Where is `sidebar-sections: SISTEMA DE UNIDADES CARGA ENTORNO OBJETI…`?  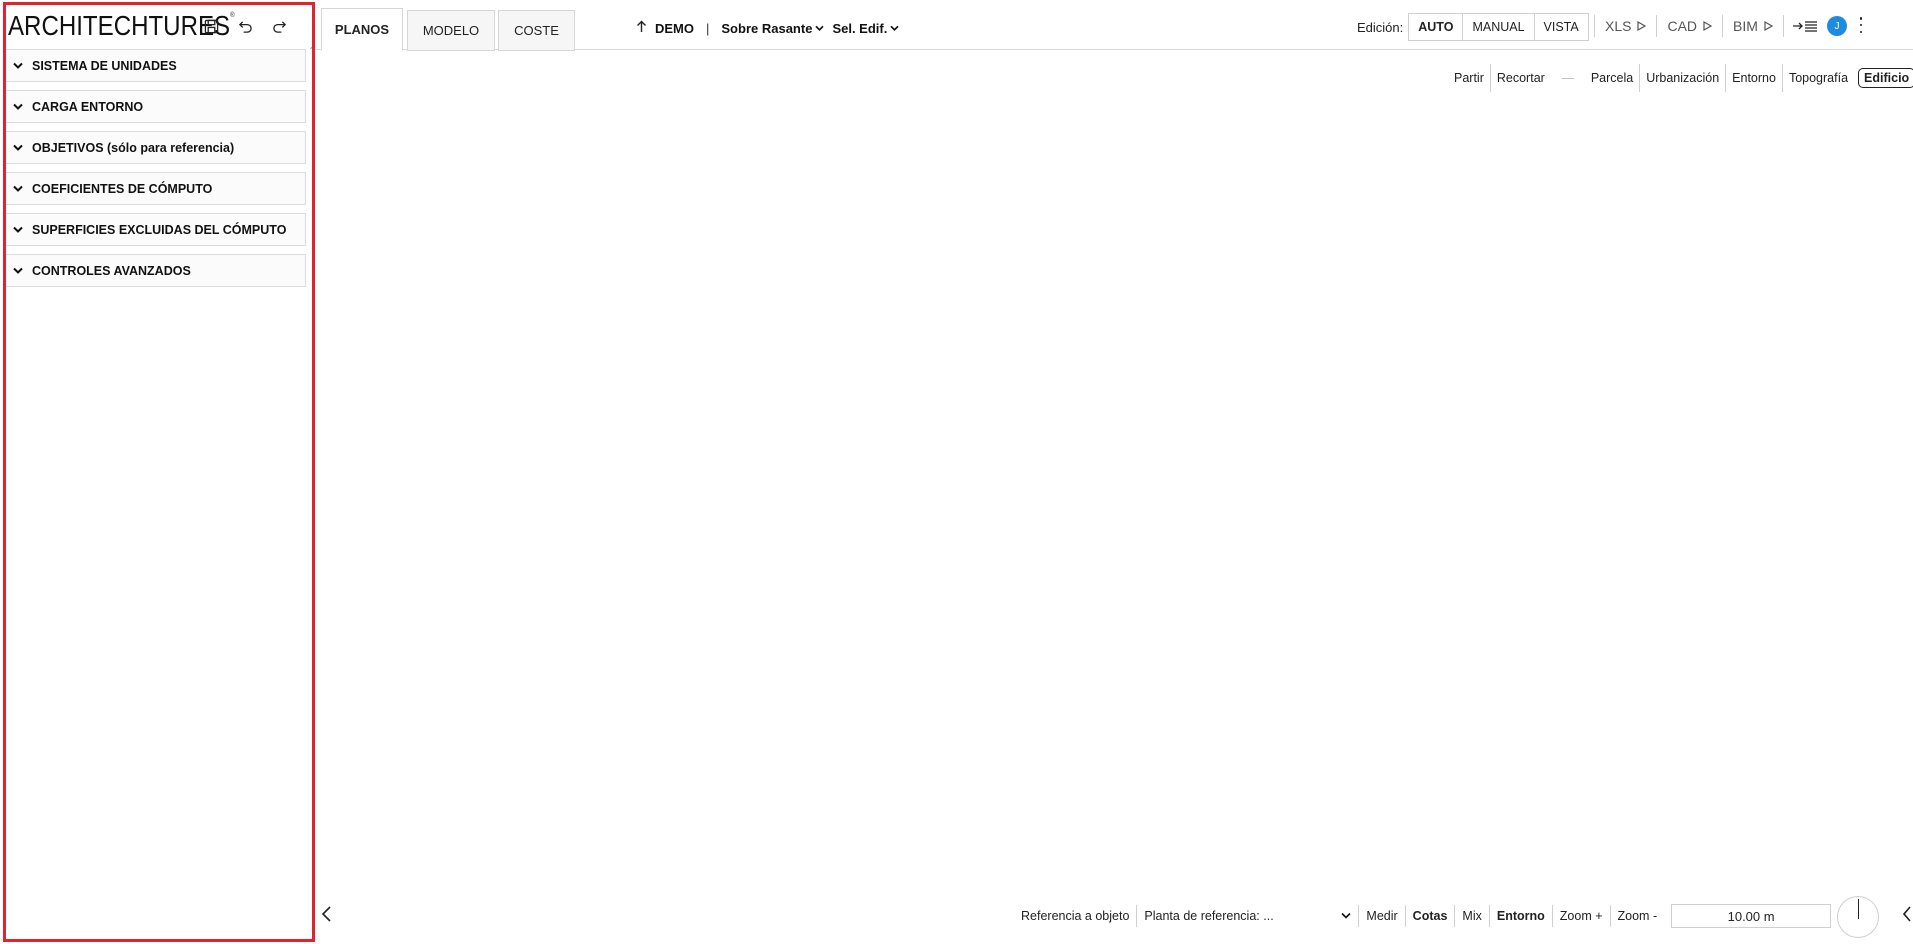
sidebar-sections: SISTEMA DE UNIDADES CARGA ENTORNO OBJETI… is located at coordinates (155, 172).